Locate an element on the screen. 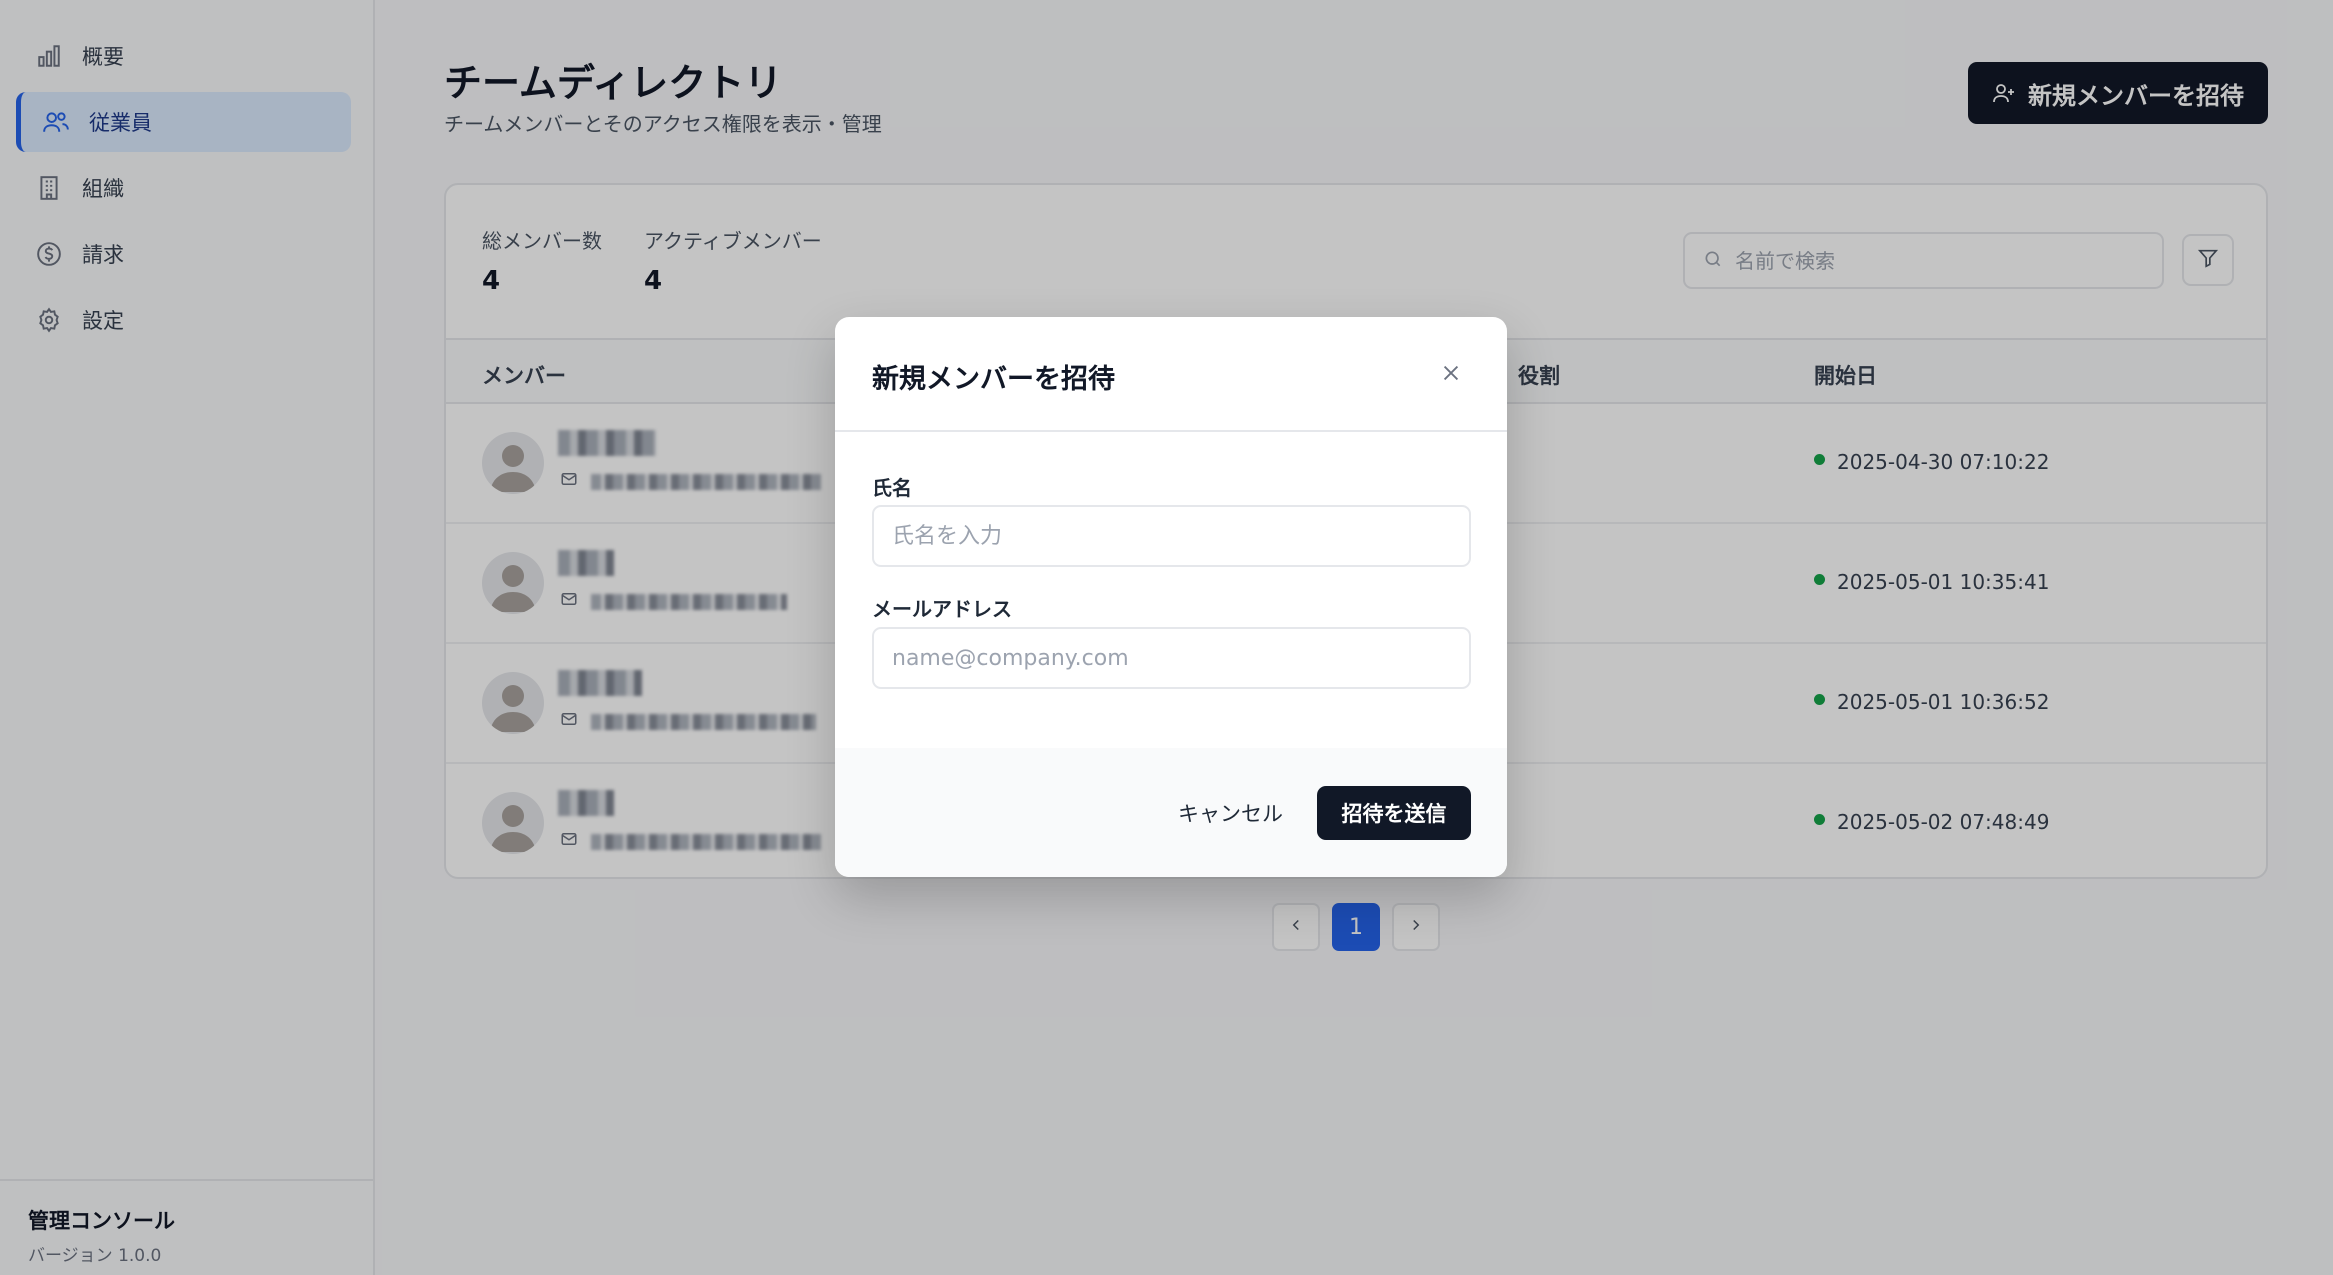 The width and height of the screenshot is (2333, 1275). close-button is located at coordinates (1451, 375).